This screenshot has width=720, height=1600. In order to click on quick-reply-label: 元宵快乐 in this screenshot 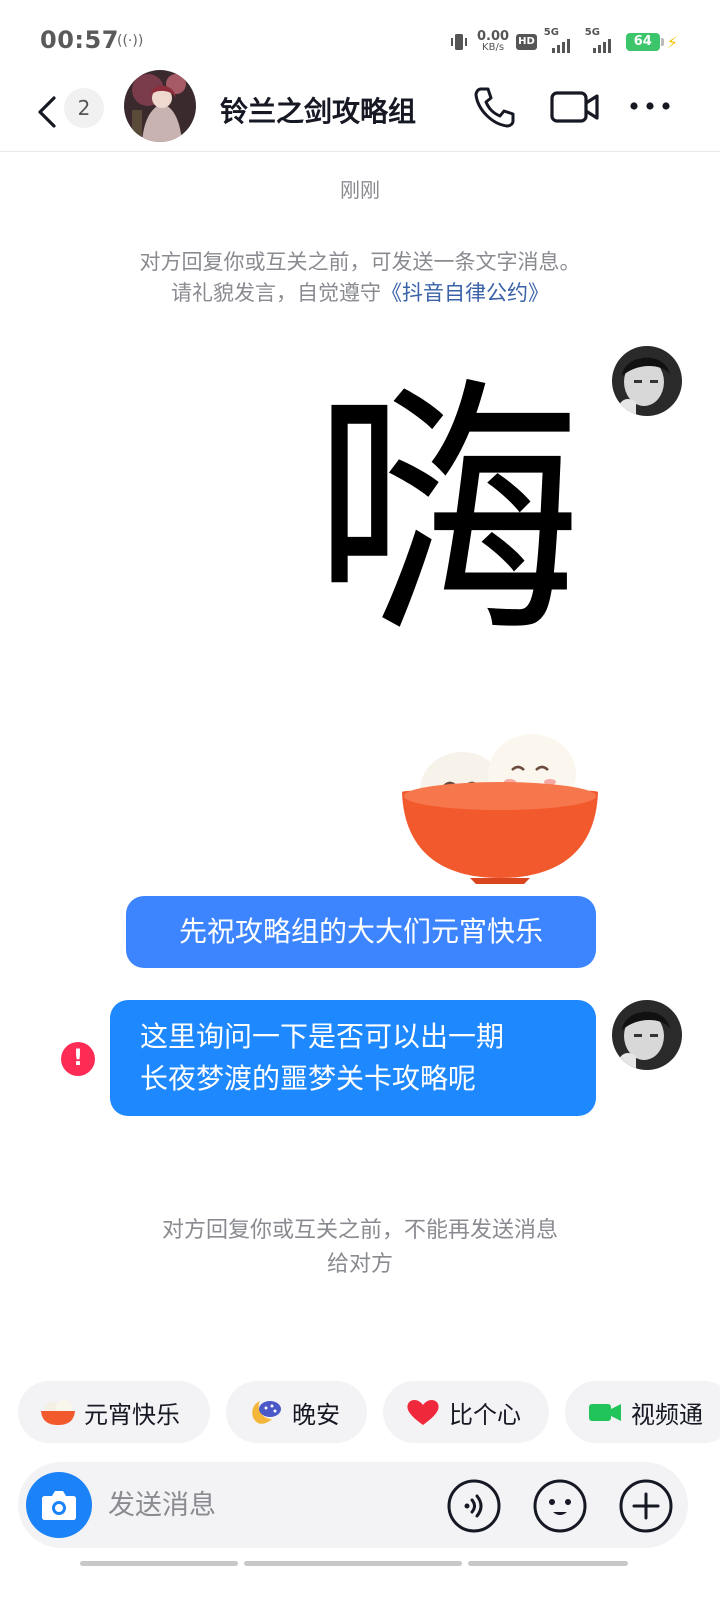, I will do `click(132, 1414)`.